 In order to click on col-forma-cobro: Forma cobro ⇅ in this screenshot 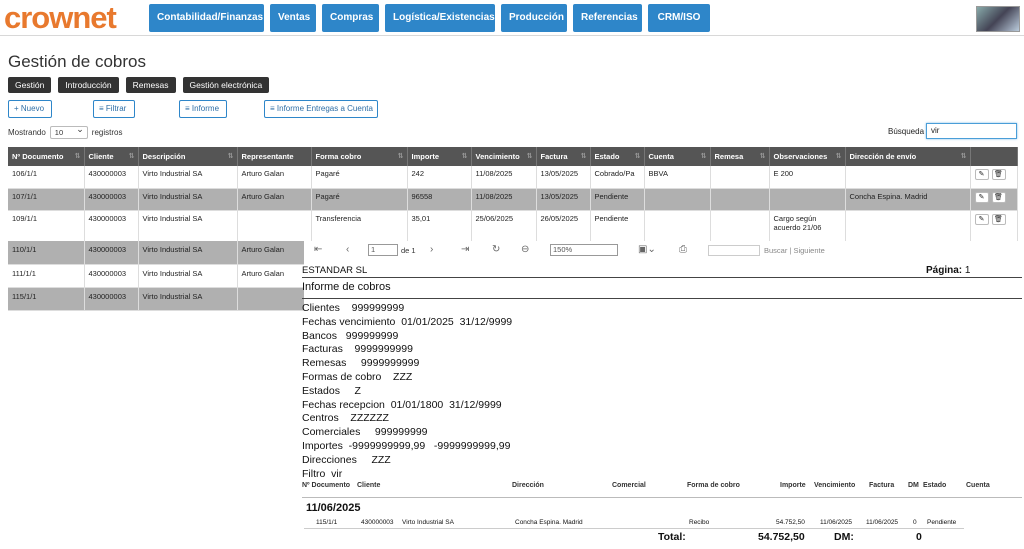, I will do `click(359, 156)`.